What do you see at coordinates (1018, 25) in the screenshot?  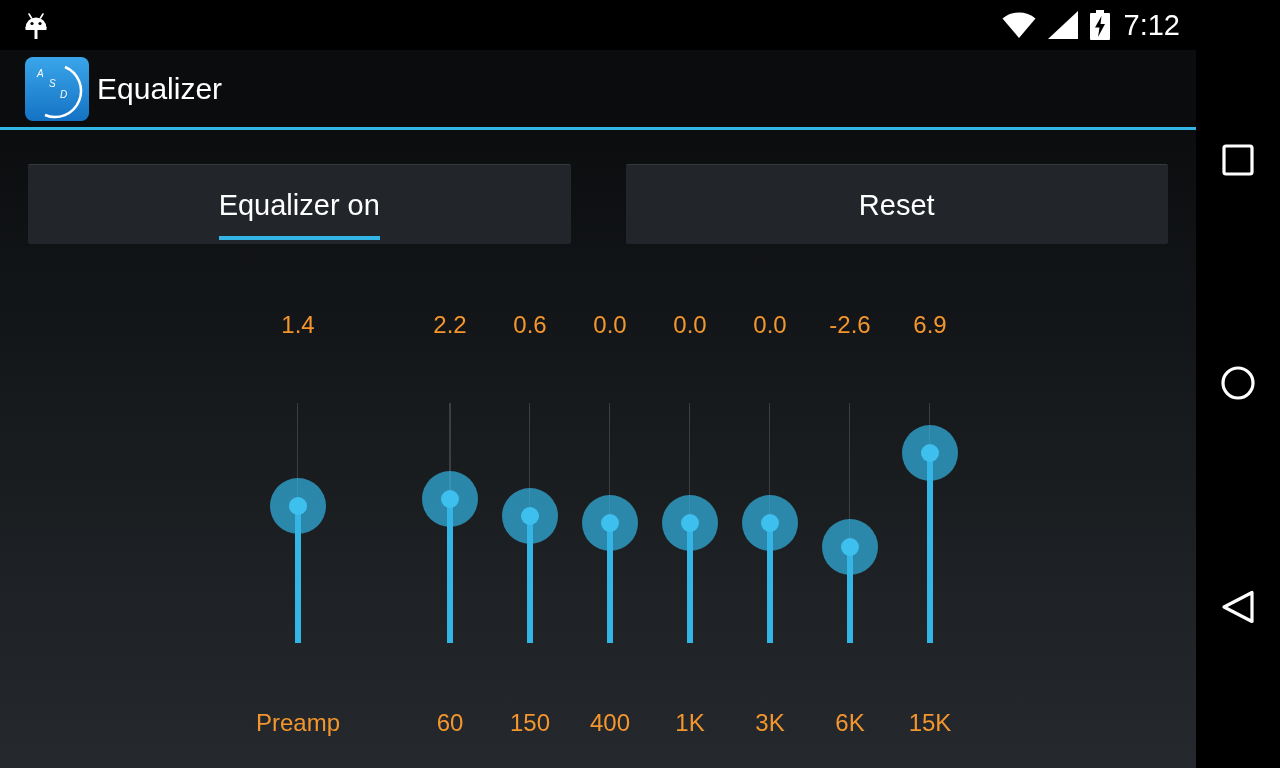 I see `wifi-icon` at bounding box center [1018, 25].